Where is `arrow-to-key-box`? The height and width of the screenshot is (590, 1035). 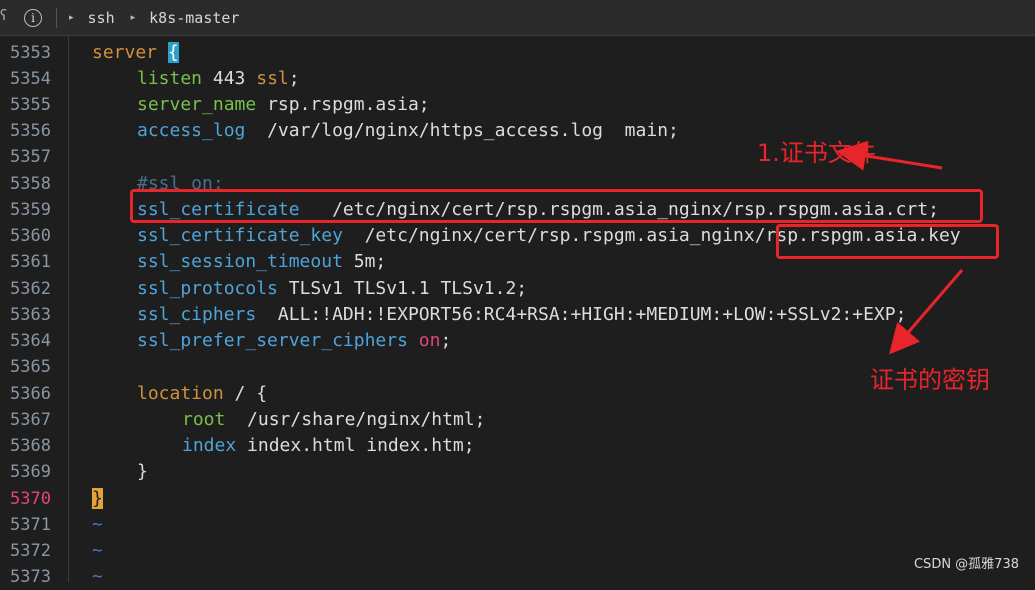
arrow-to-key-box is located at coordinates (926, 312).